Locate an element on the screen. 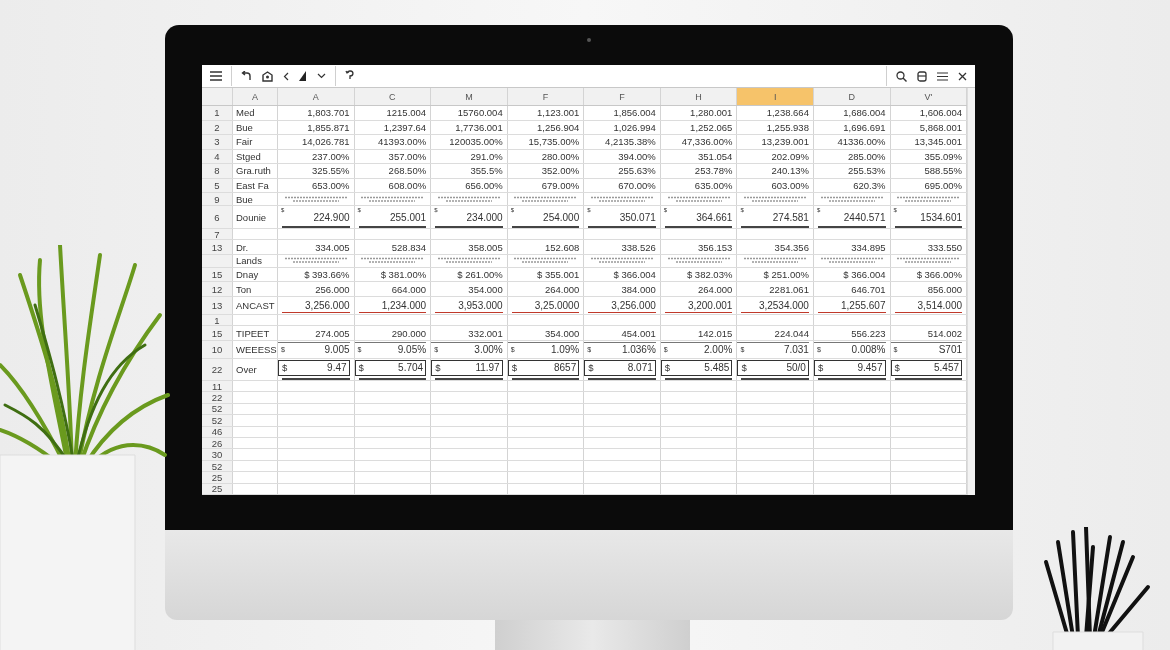 The height and width of the screenshot is (650, 1170). cell-value: 454.001 is located at coordinates (638, 333).